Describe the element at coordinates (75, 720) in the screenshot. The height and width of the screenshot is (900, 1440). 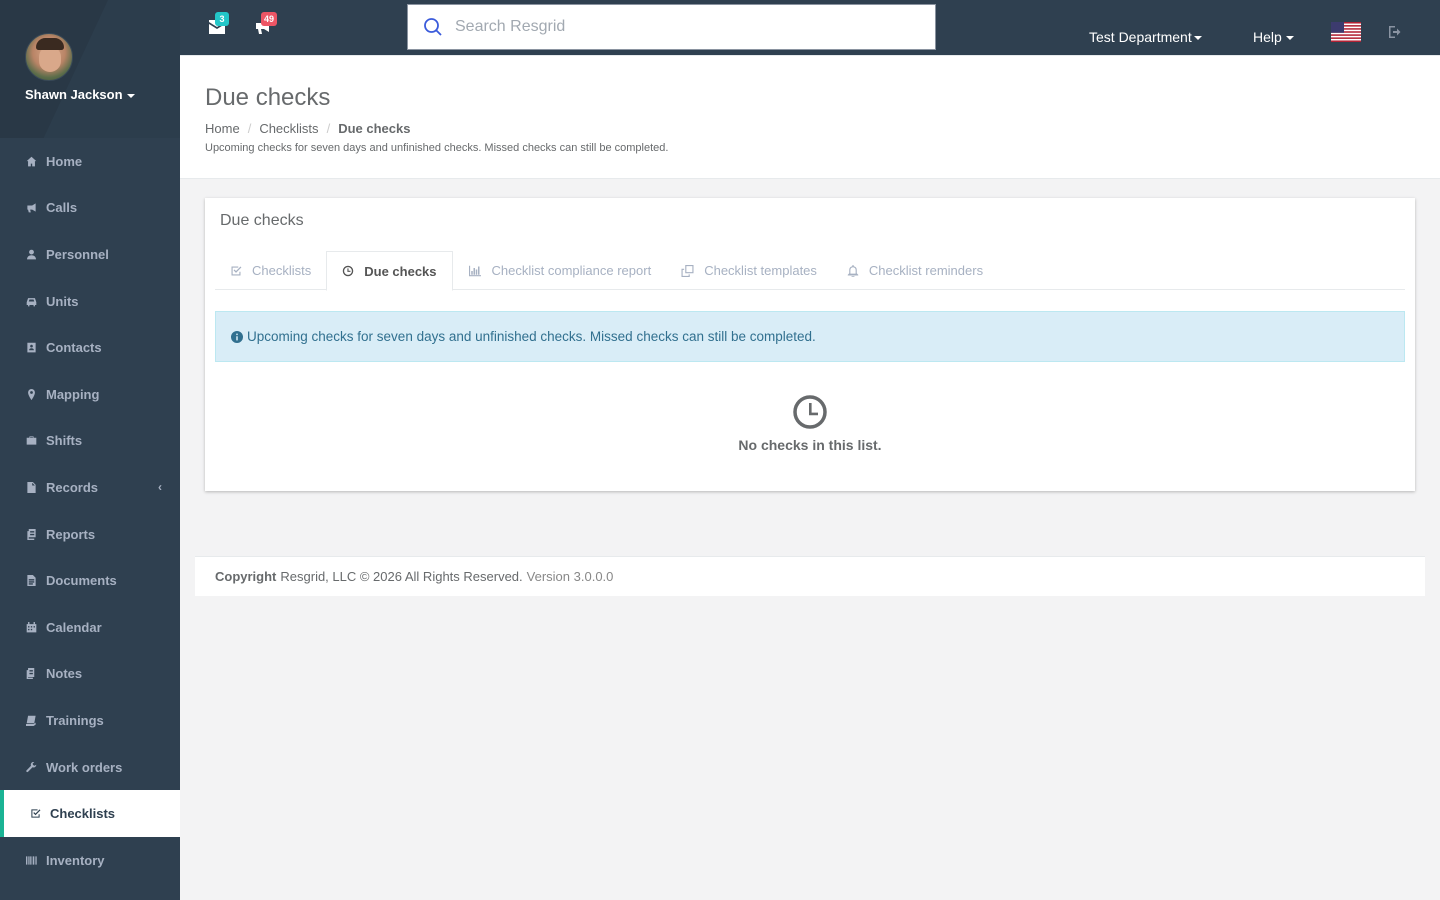
I see `sidebar-item-label: Trainings` at that location.